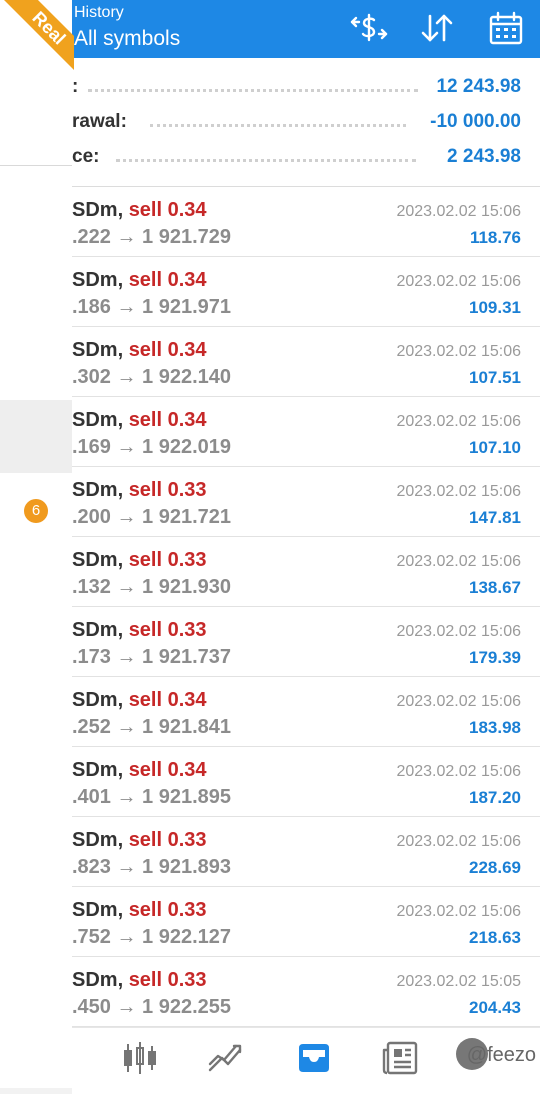 Image resolution: width=540 pixels, height=1094 pixels. What do you see at coordinates (506, 28) in the screenshot?
I see `calendar-icon` at bounding box center [506, 28].